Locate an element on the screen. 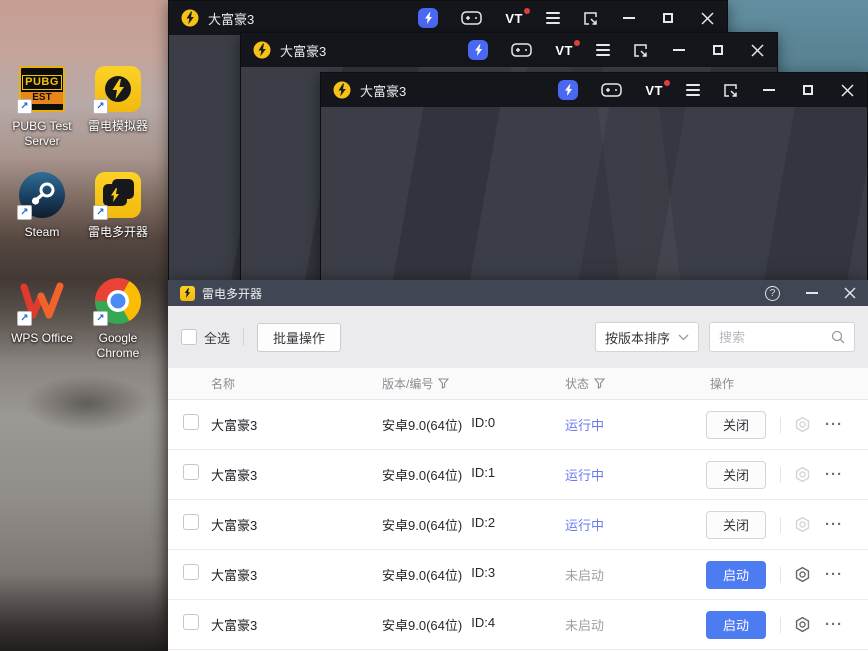  window-title: 雷电多开器 is located at coordinates (232, 293).